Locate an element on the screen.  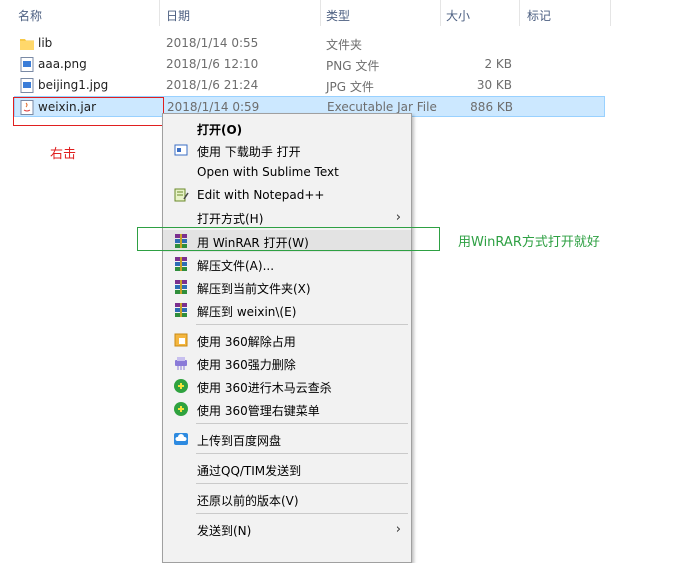
menu-item-send-qq: 通过QQ/TIM发送到 is located at coordinates (287, 469).